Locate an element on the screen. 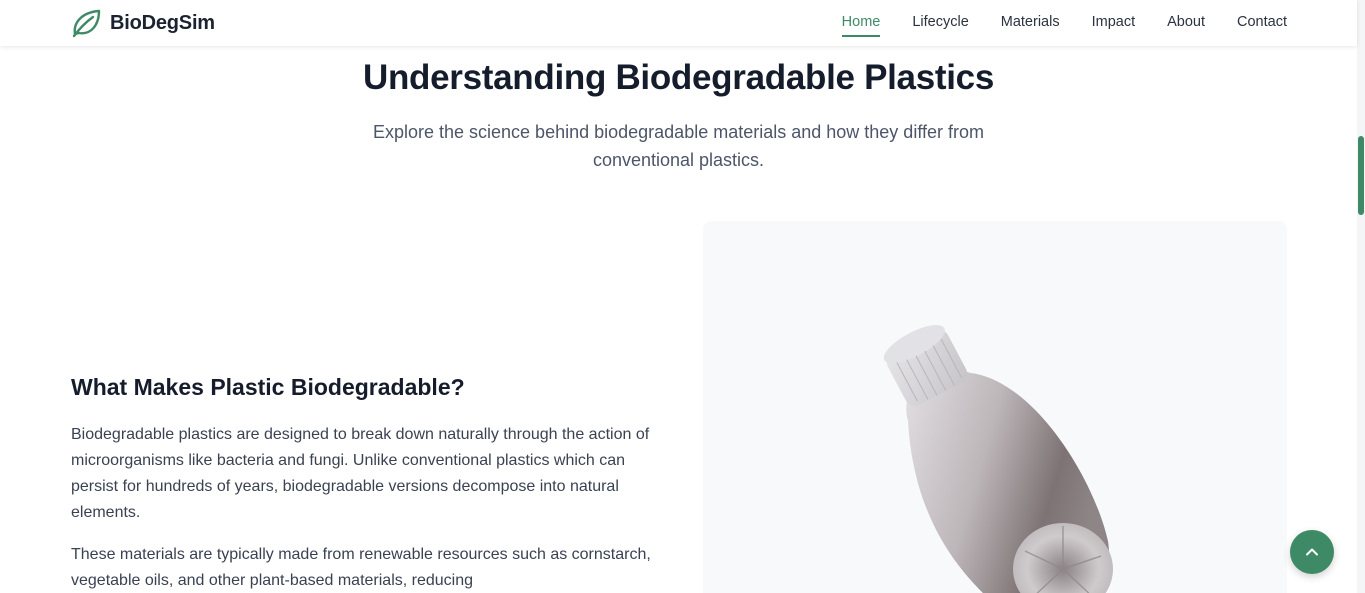 This screenshot has height=593, width=1365. nav-link-materials: Materials is located at coordinates (1030, 25).